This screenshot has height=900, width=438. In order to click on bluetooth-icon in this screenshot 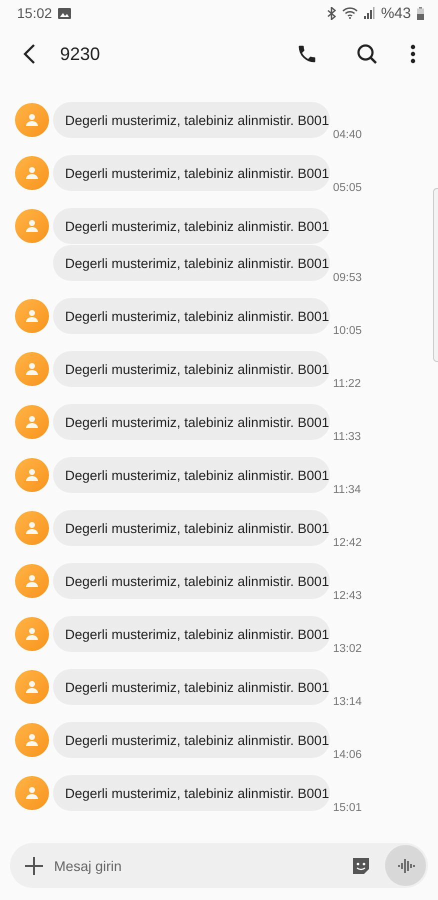, I will do `click(331, 13)`.